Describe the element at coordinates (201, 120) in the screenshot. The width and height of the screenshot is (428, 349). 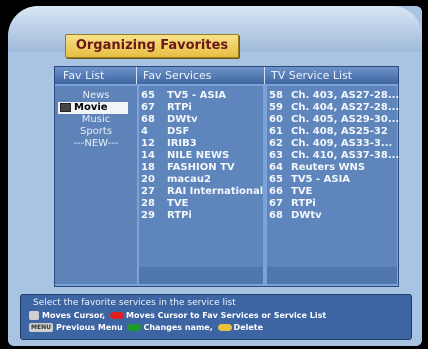
I see `fav-service-row: 68 DWtv` at that location.